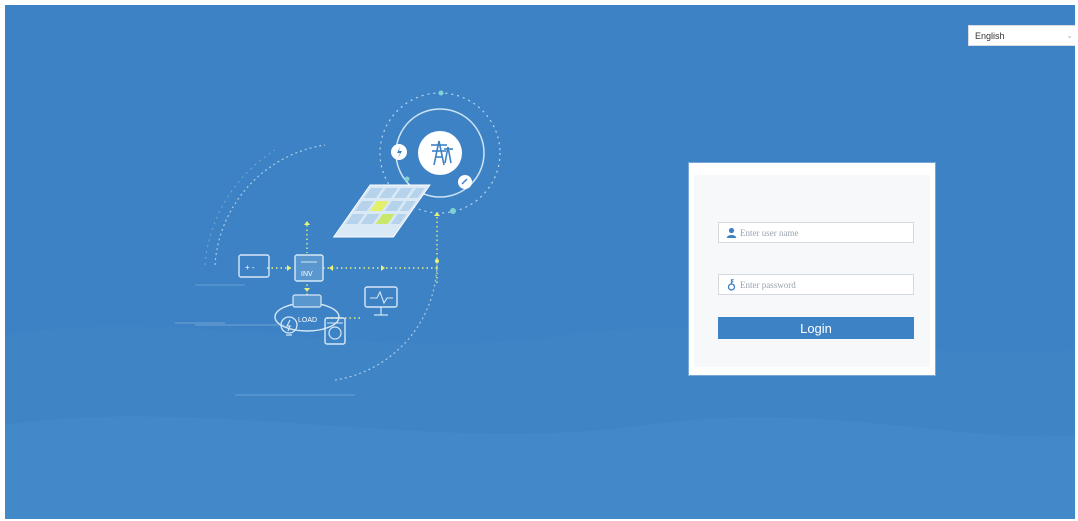 Image resolution: width=1078 pixels, height=521 pixels. What do you see at coordinates (381, 301) in the screenshot?
I see `monitor-icon` at bounding box center [381, 301].